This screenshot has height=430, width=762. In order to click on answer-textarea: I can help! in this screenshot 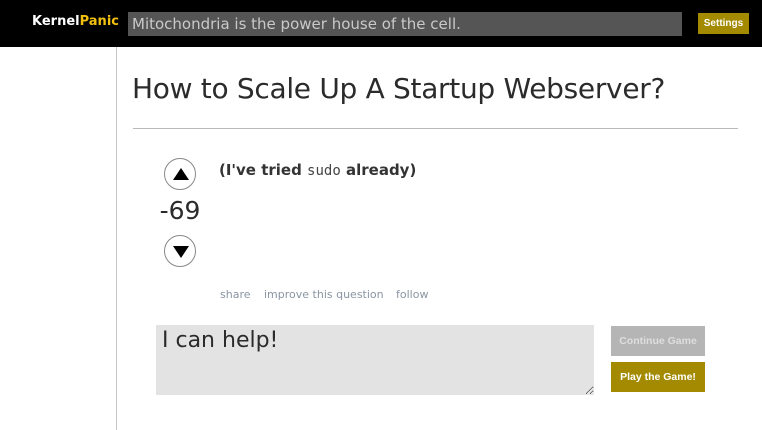, I will do `click(375, 360)`.